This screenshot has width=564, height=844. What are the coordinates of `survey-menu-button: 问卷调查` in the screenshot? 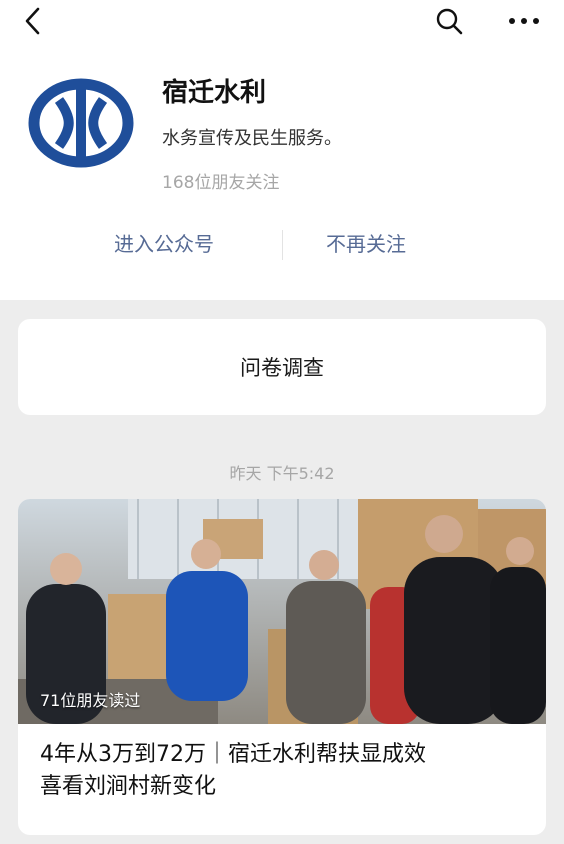 It's located at (282, 367).